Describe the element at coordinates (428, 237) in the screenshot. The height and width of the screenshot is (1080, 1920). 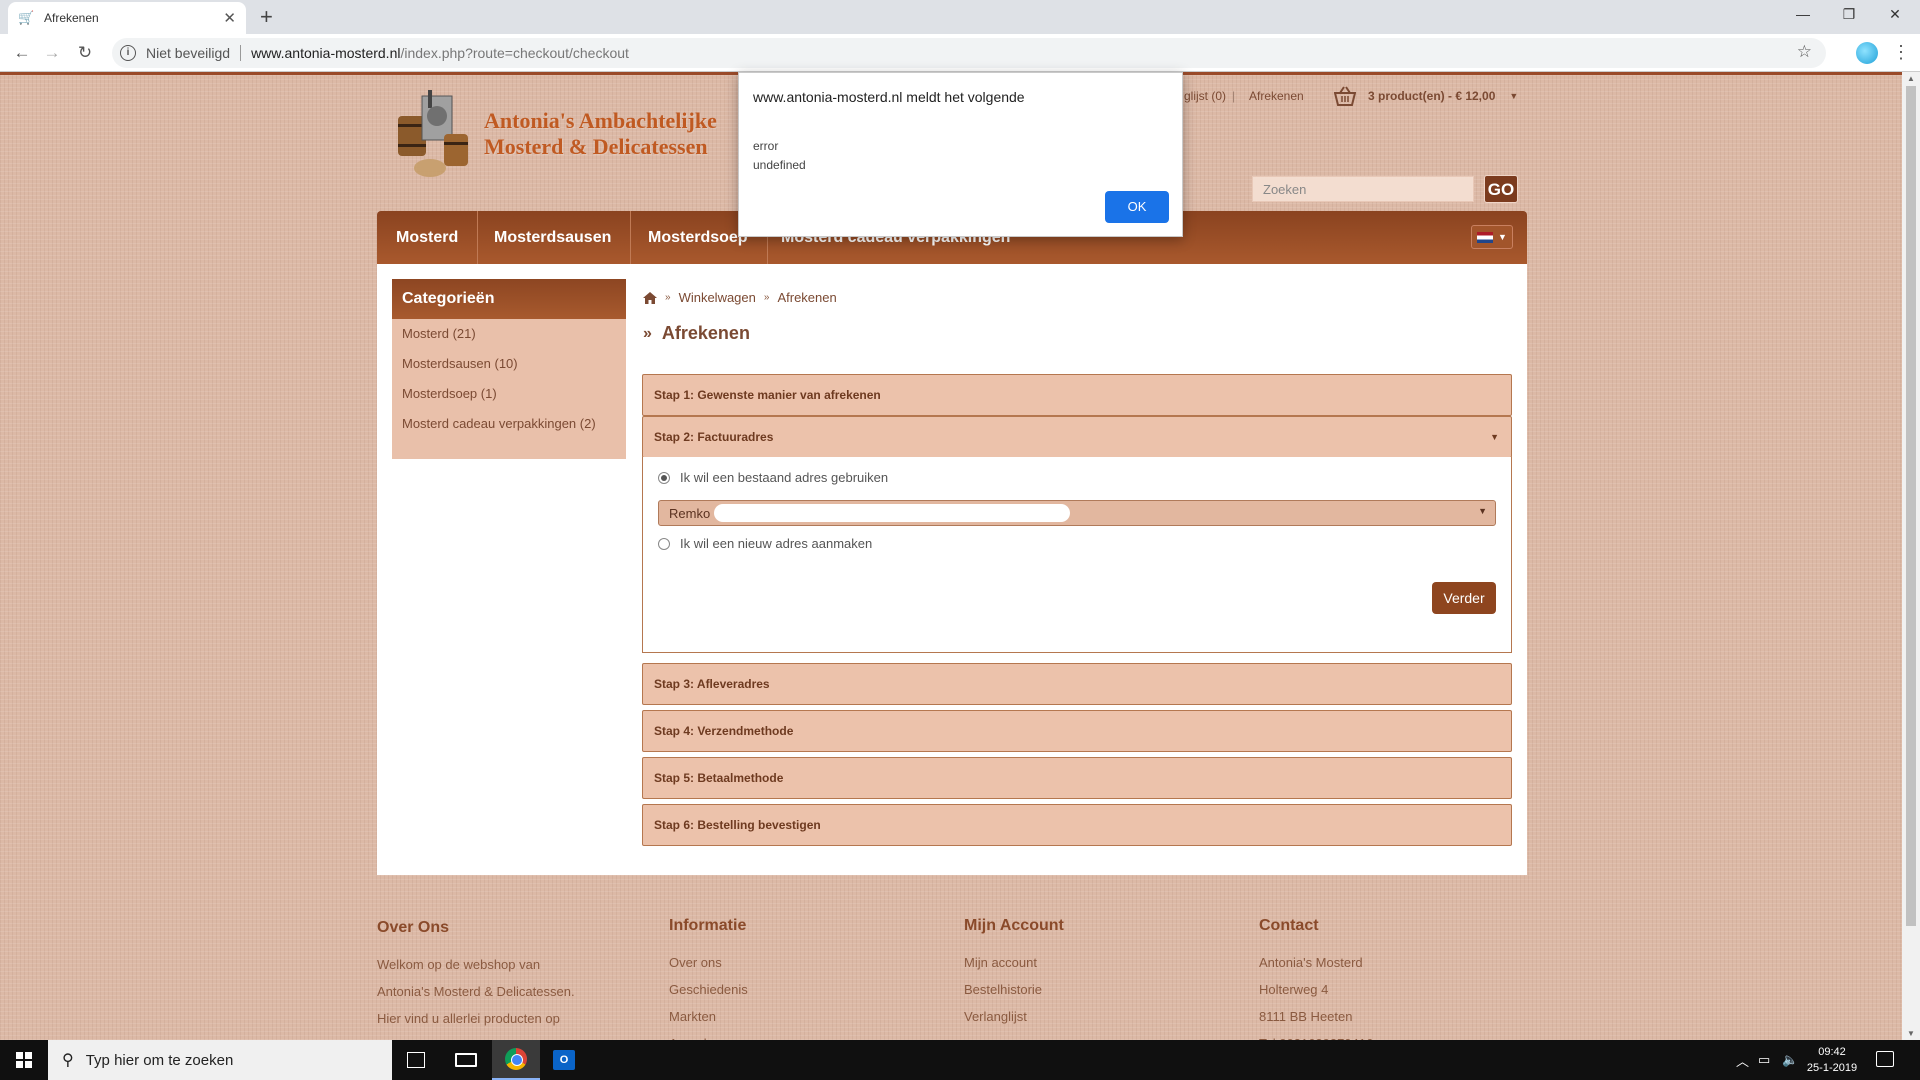
I see `menu-item-mosterd: Mosterd` at that location.